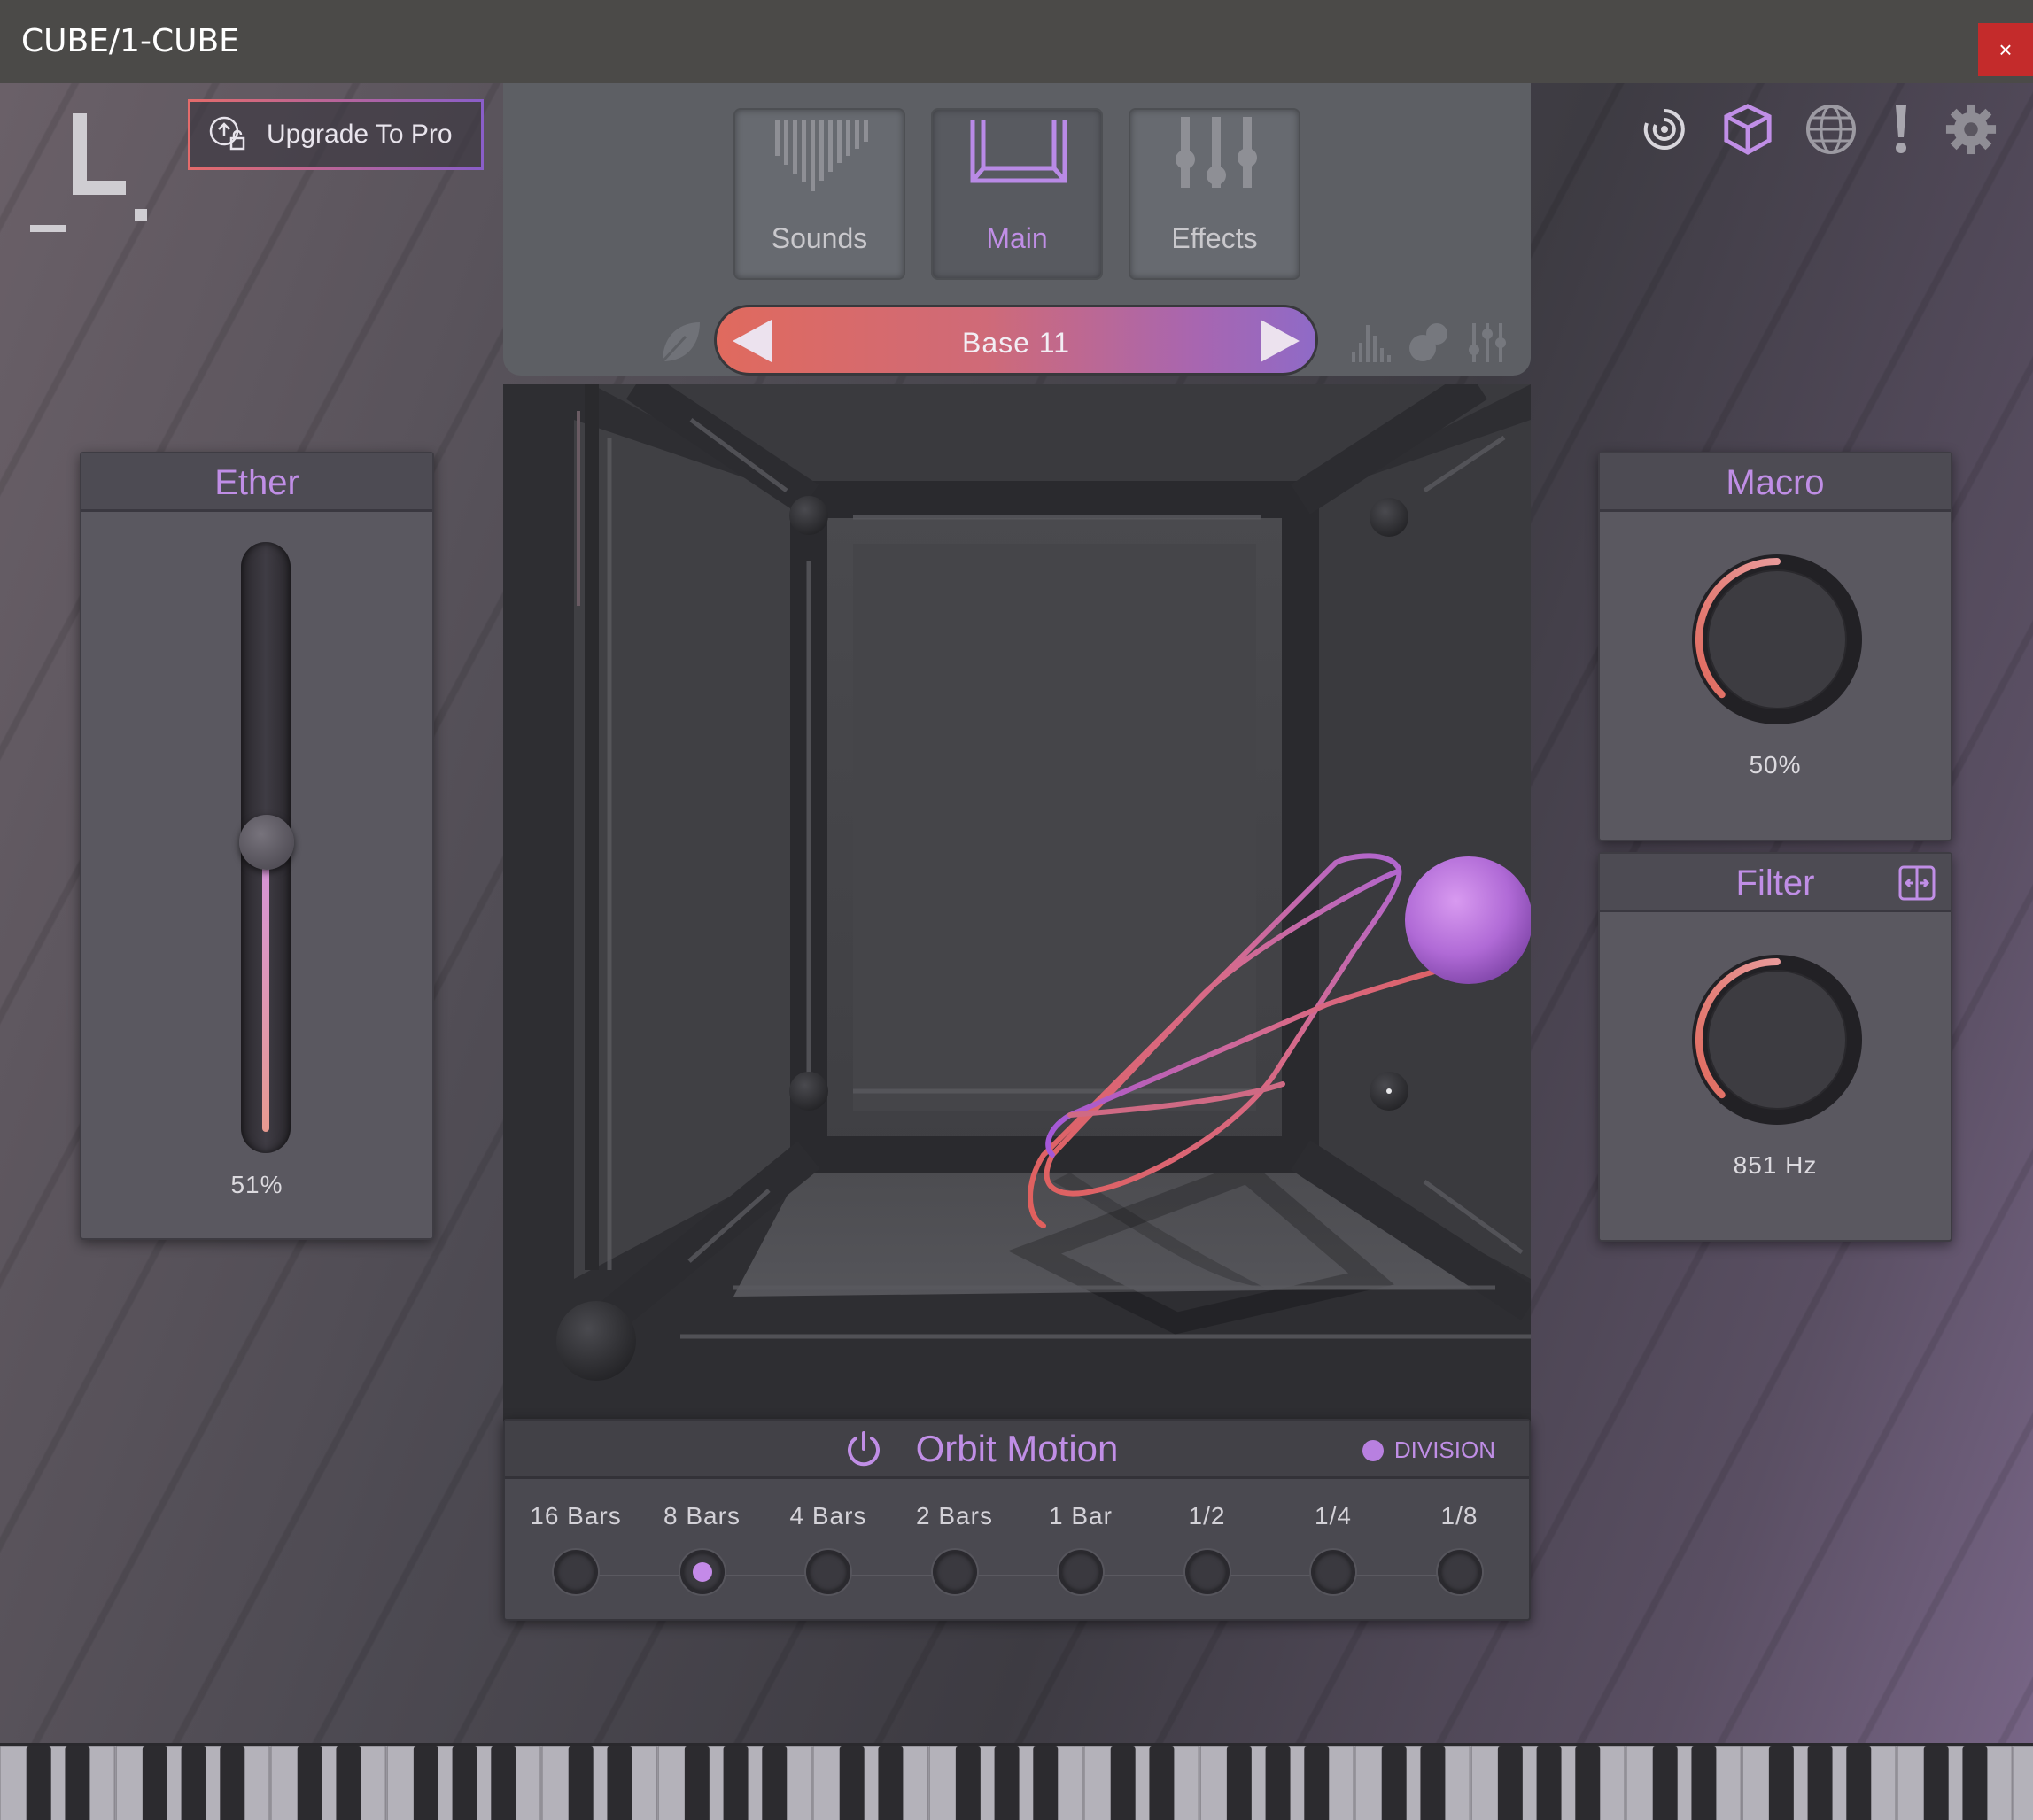 This screenshot has height=1820, width=2033. What do you see at coordinates (1831, 129) in the screenshot?
I see `globe-icon` at bounding box center [1831, 129].